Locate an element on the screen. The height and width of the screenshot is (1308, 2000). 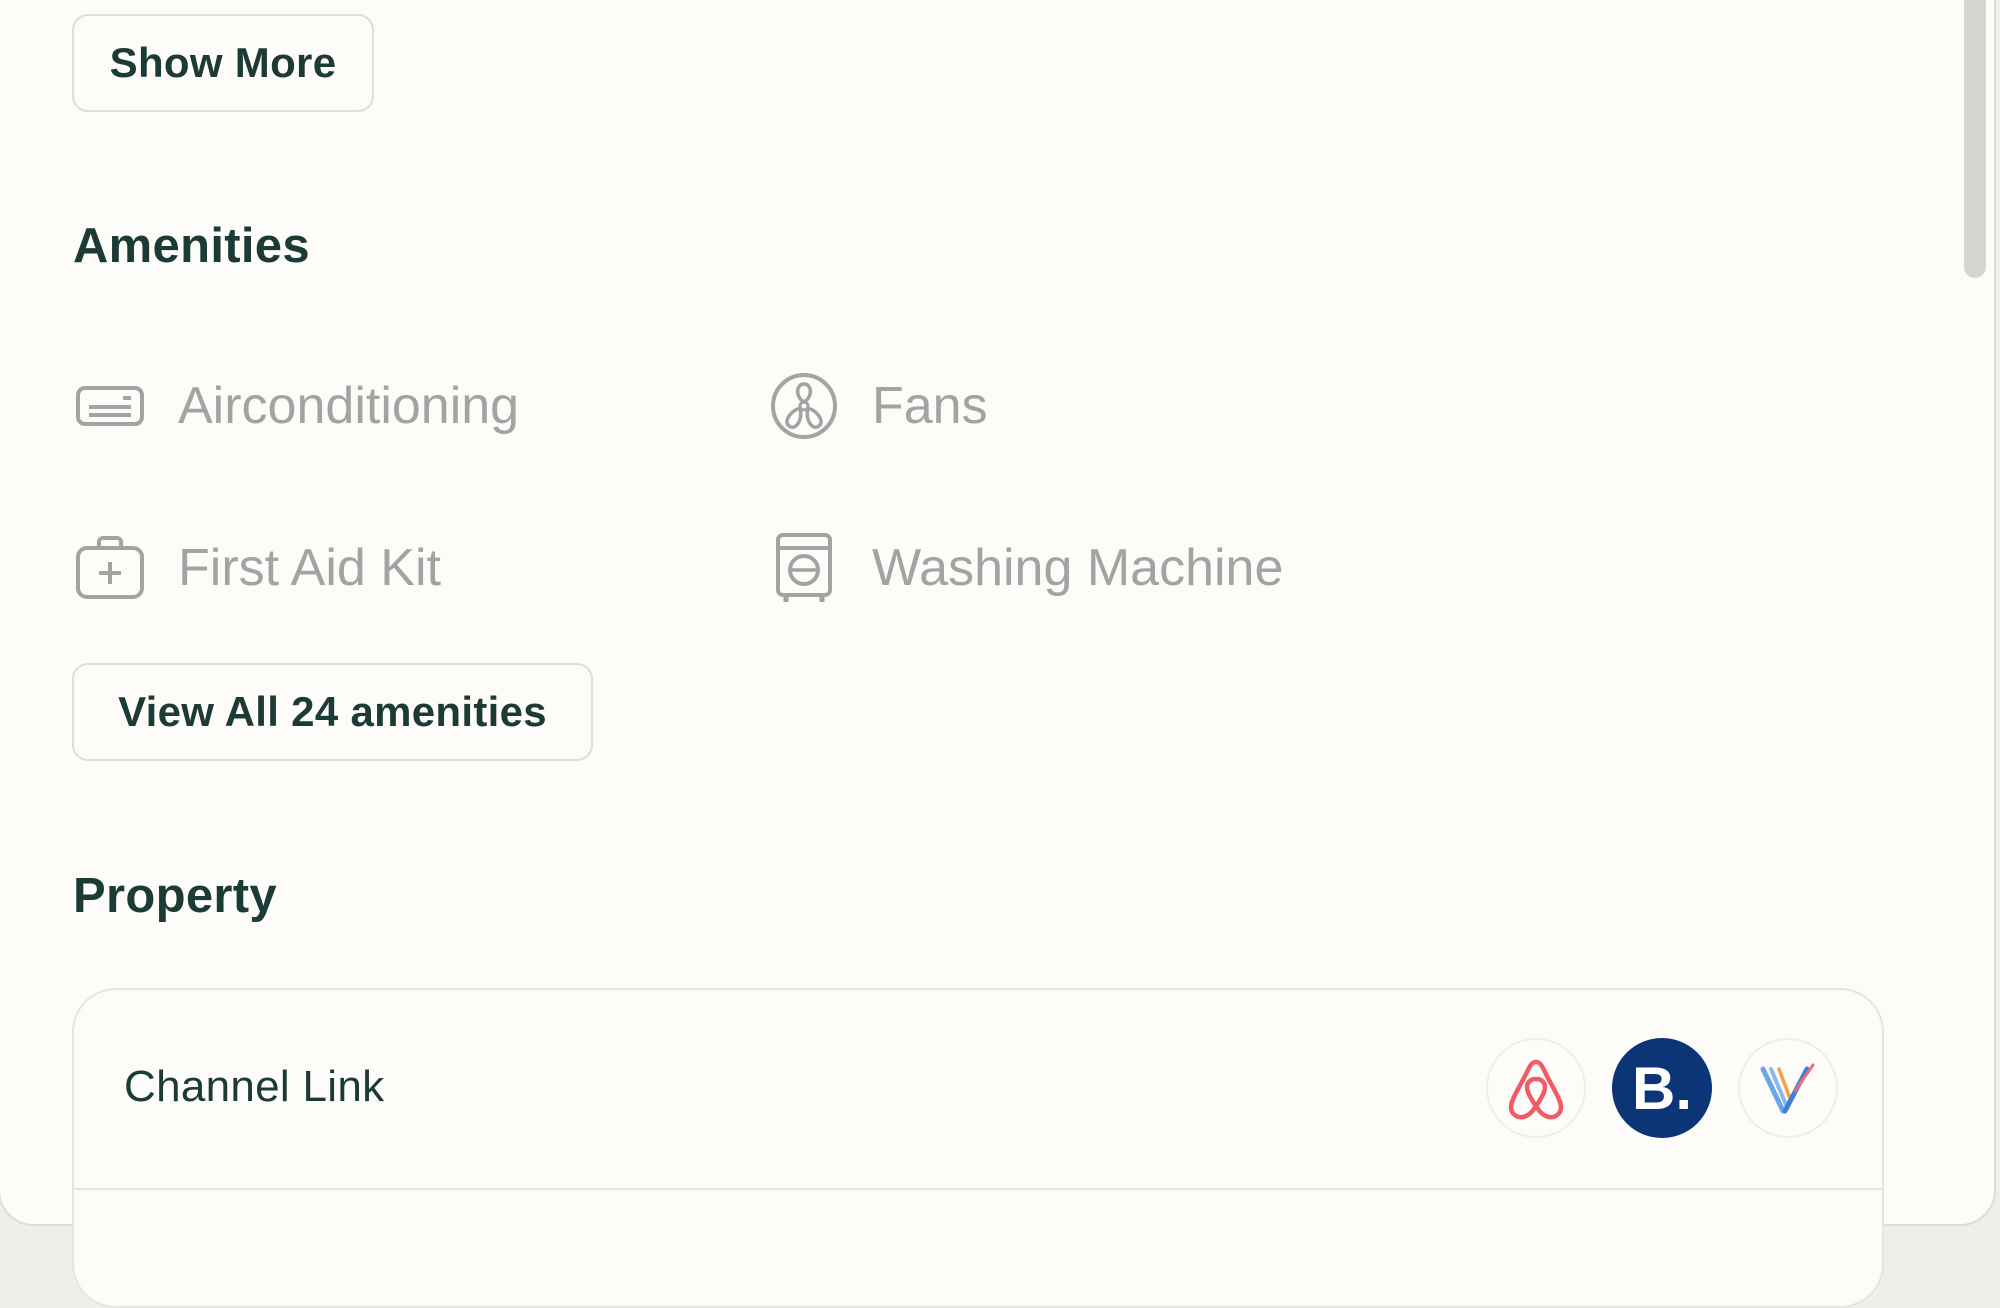
booking-icon: B. is located at coordinates (1662, 1088).